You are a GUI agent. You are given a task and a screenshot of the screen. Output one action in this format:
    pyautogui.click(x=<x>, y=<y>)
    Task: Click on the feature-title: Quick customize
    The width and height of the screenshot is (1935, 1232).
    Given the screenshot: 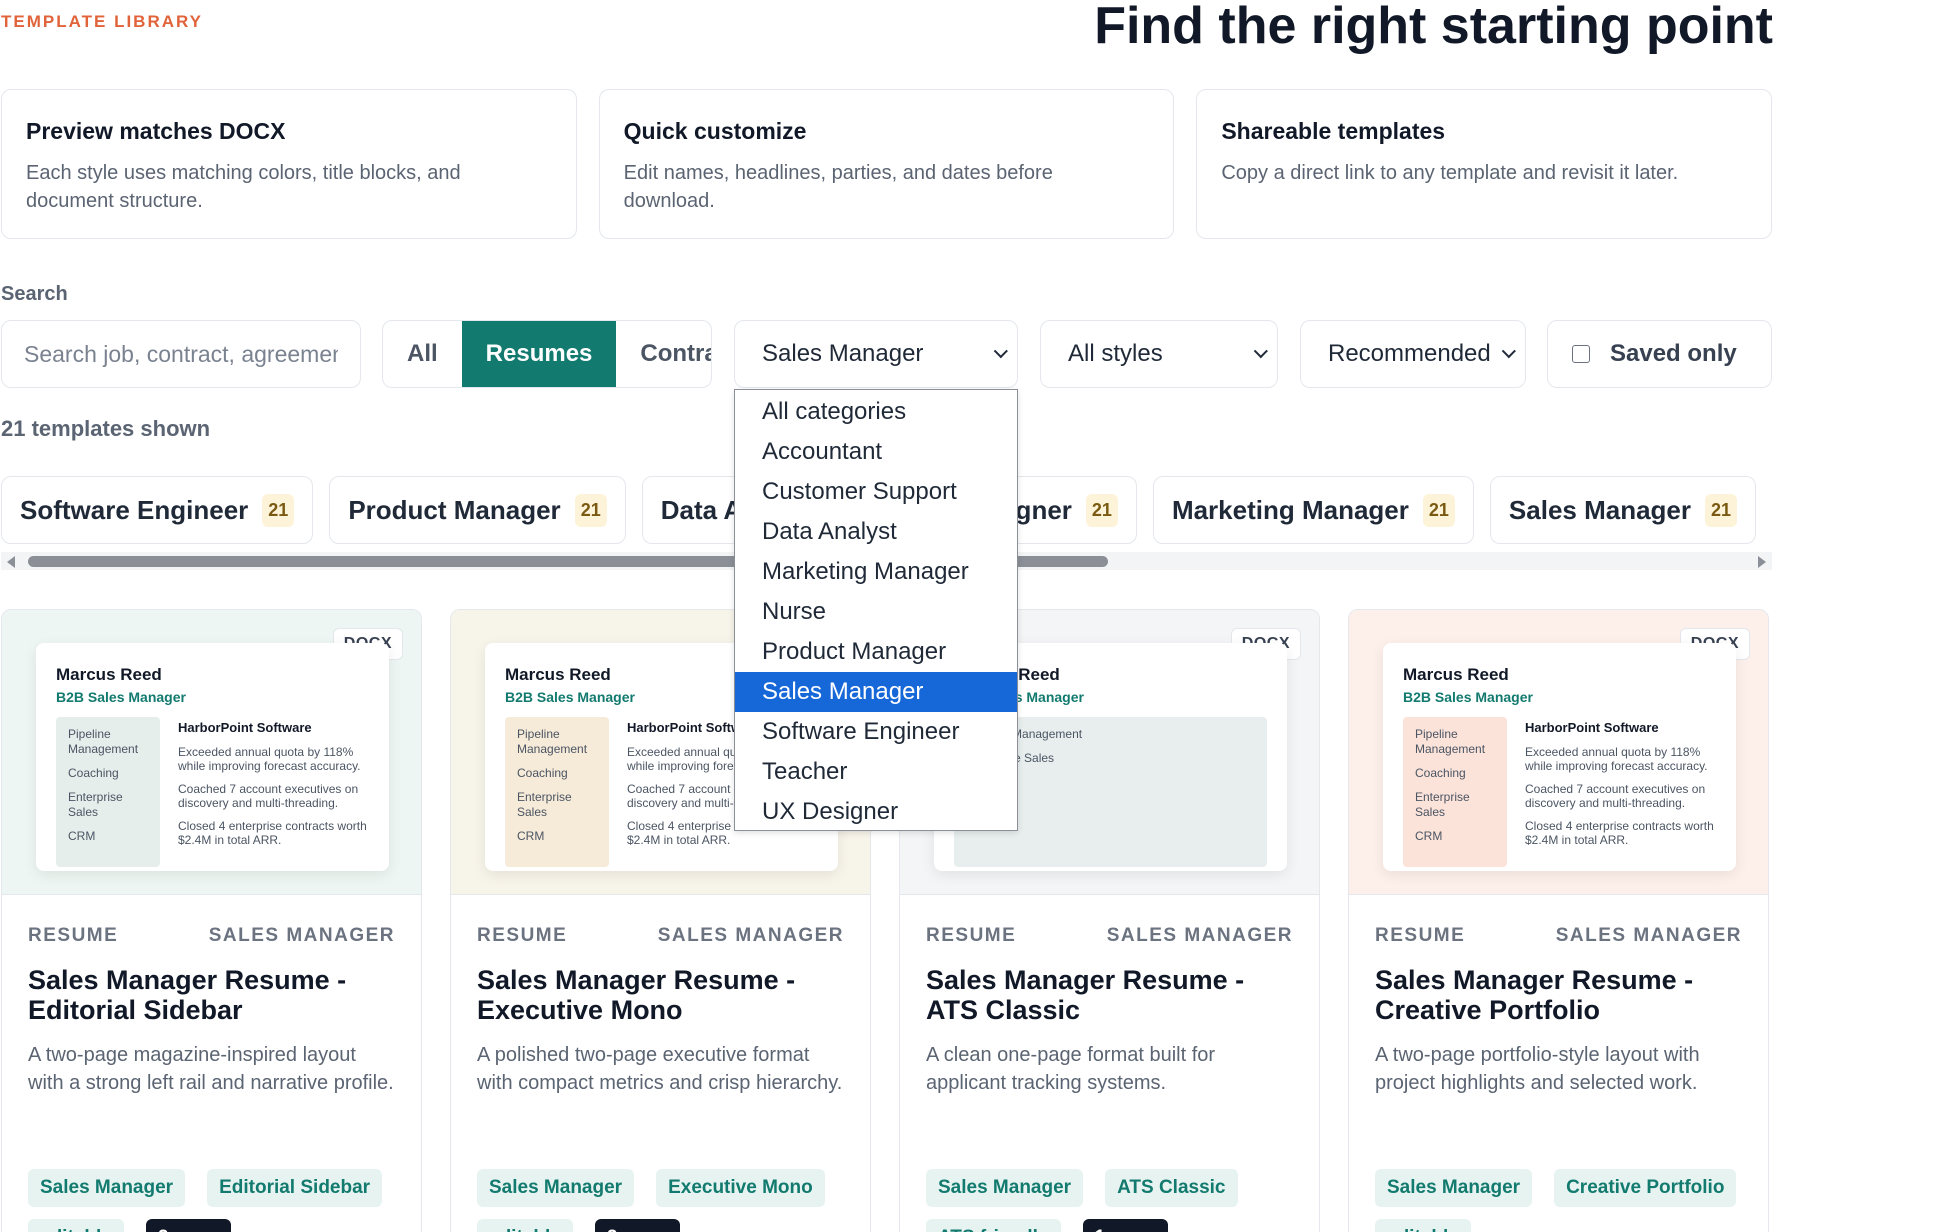 What is the action you would take?
    pyautogui.click(x=715, y=131)
    